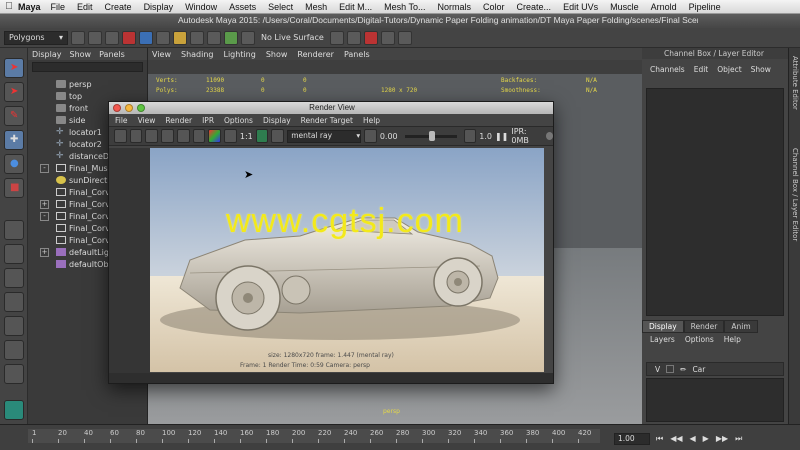 This screenshot has height=450, width=800. What do you see at coordinates (197, 37) in the screenshot?
I see `snap-curve-icon` at bounding box center [197, 37].